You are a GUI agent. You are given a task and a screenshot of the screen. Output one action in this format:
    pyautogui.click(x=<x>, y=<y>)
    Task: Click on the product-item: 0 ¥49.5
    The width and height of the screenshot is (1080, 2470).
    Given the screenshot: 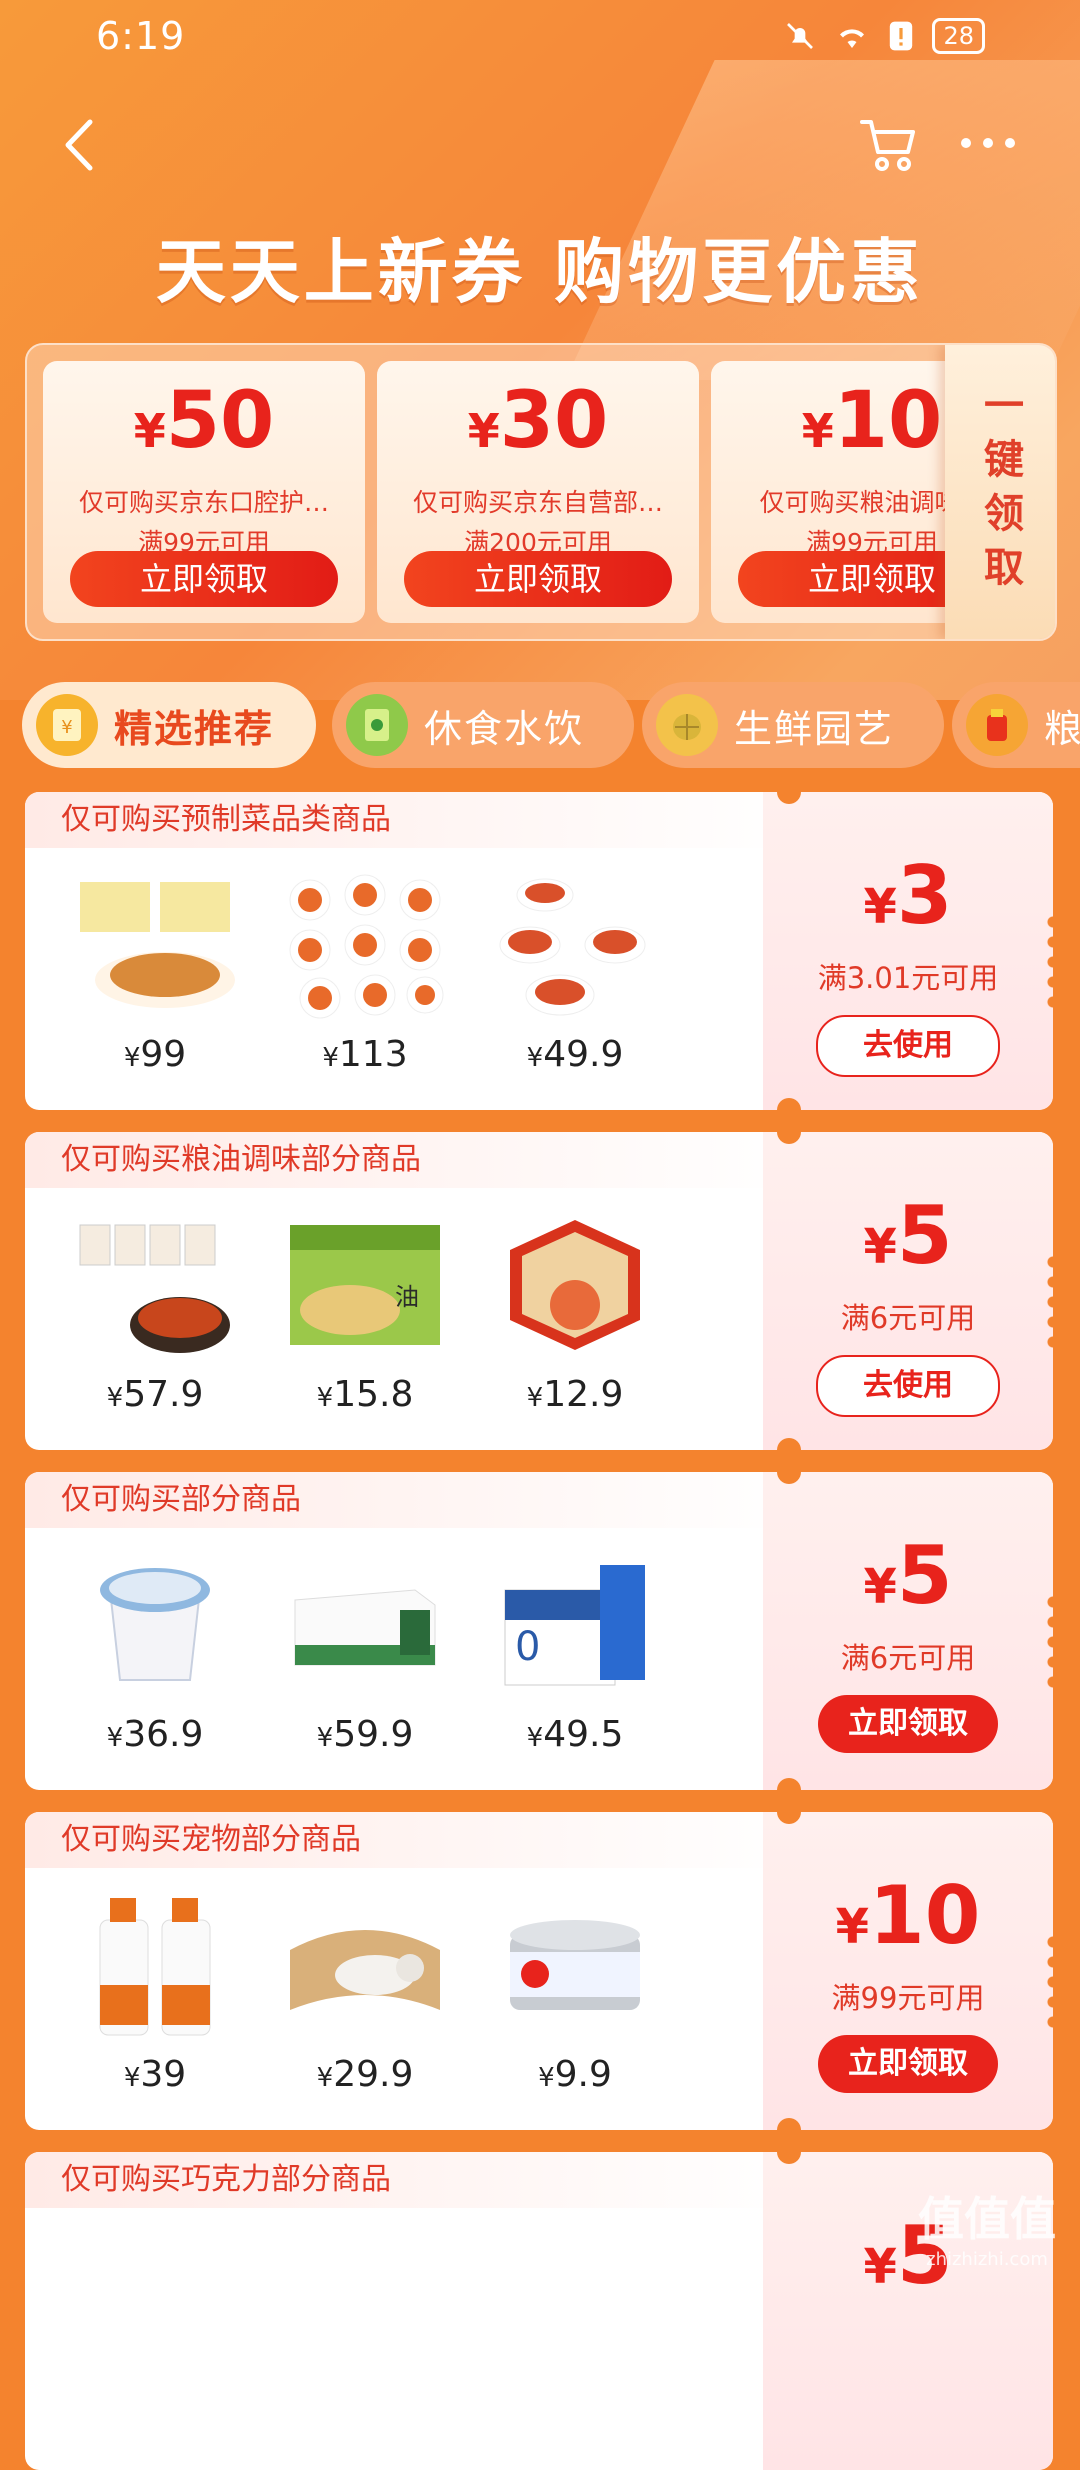 What is the action you would take?
    pyautogui.click(x=575, y=1652)
    